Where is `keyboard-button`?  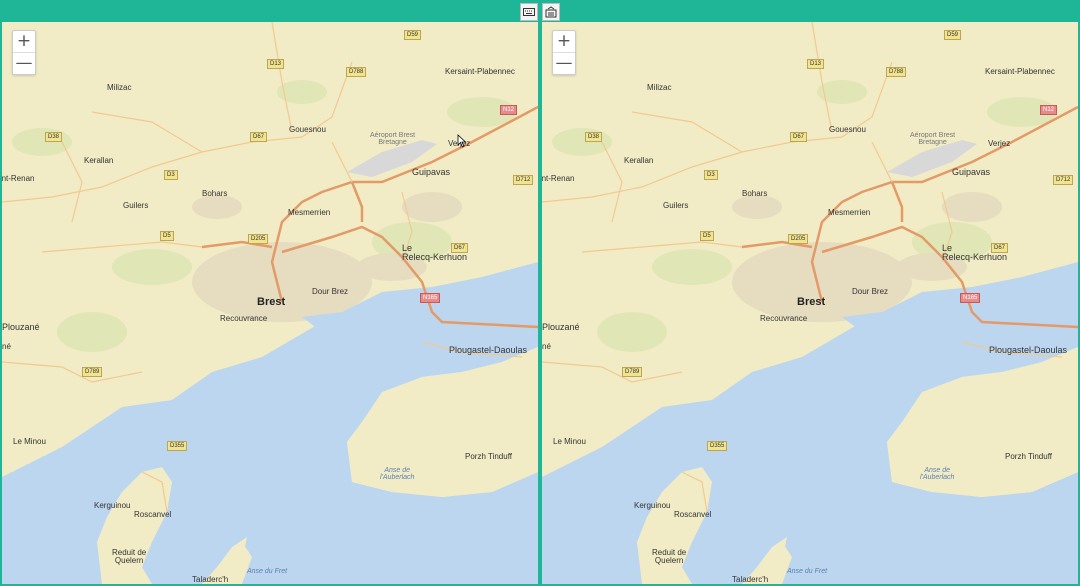
keyboard-button is located at coordinates (529, 12).